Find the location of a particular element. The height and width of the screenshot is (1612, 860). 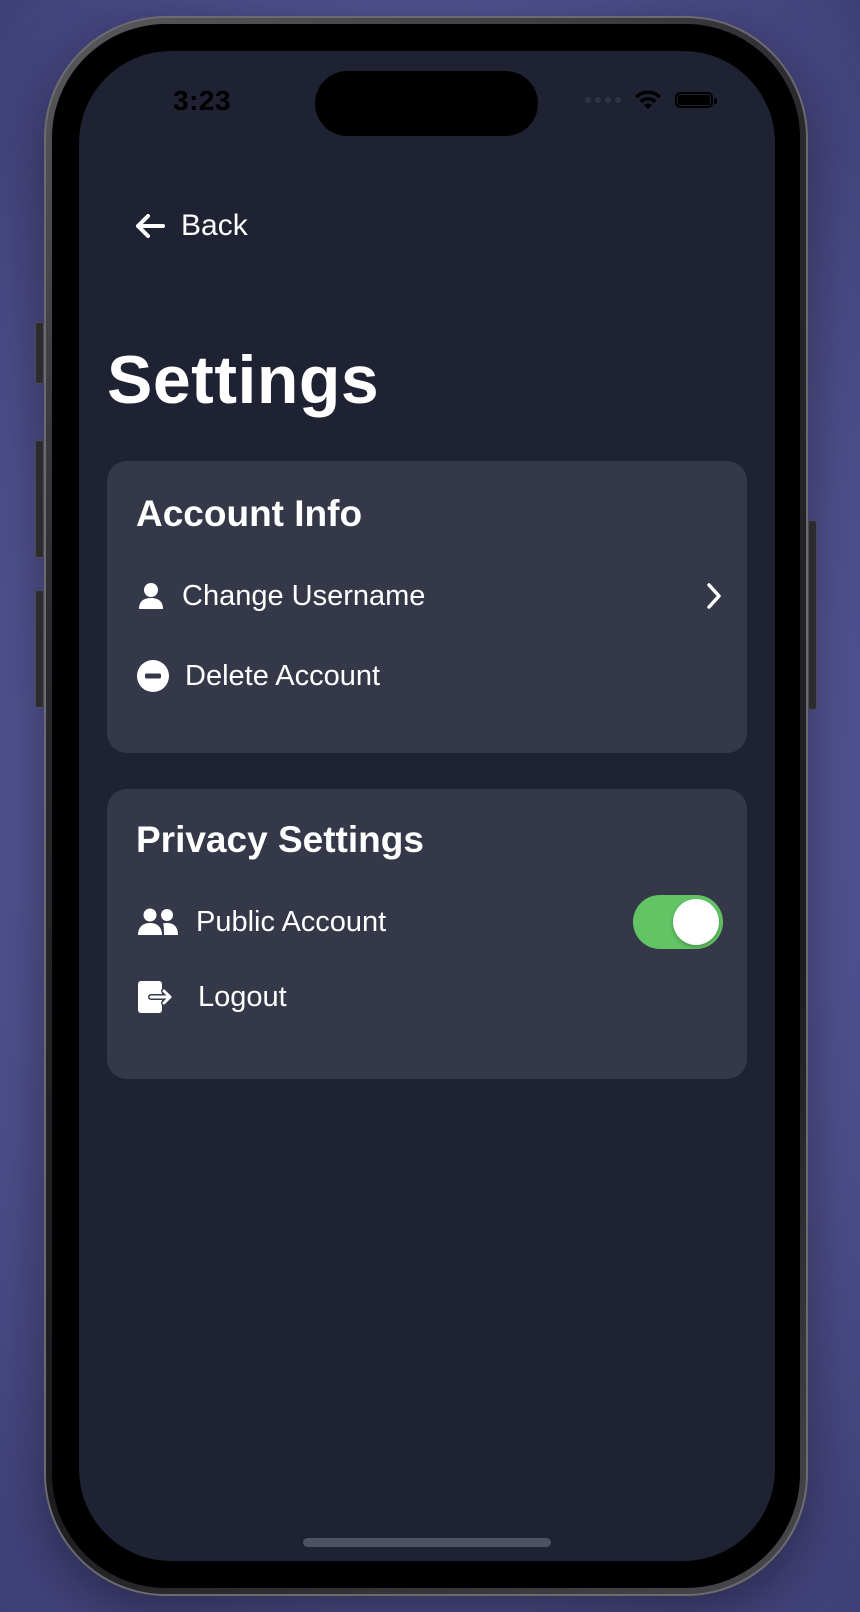

status-time: 3:23 is located at coordinates (202, 100).